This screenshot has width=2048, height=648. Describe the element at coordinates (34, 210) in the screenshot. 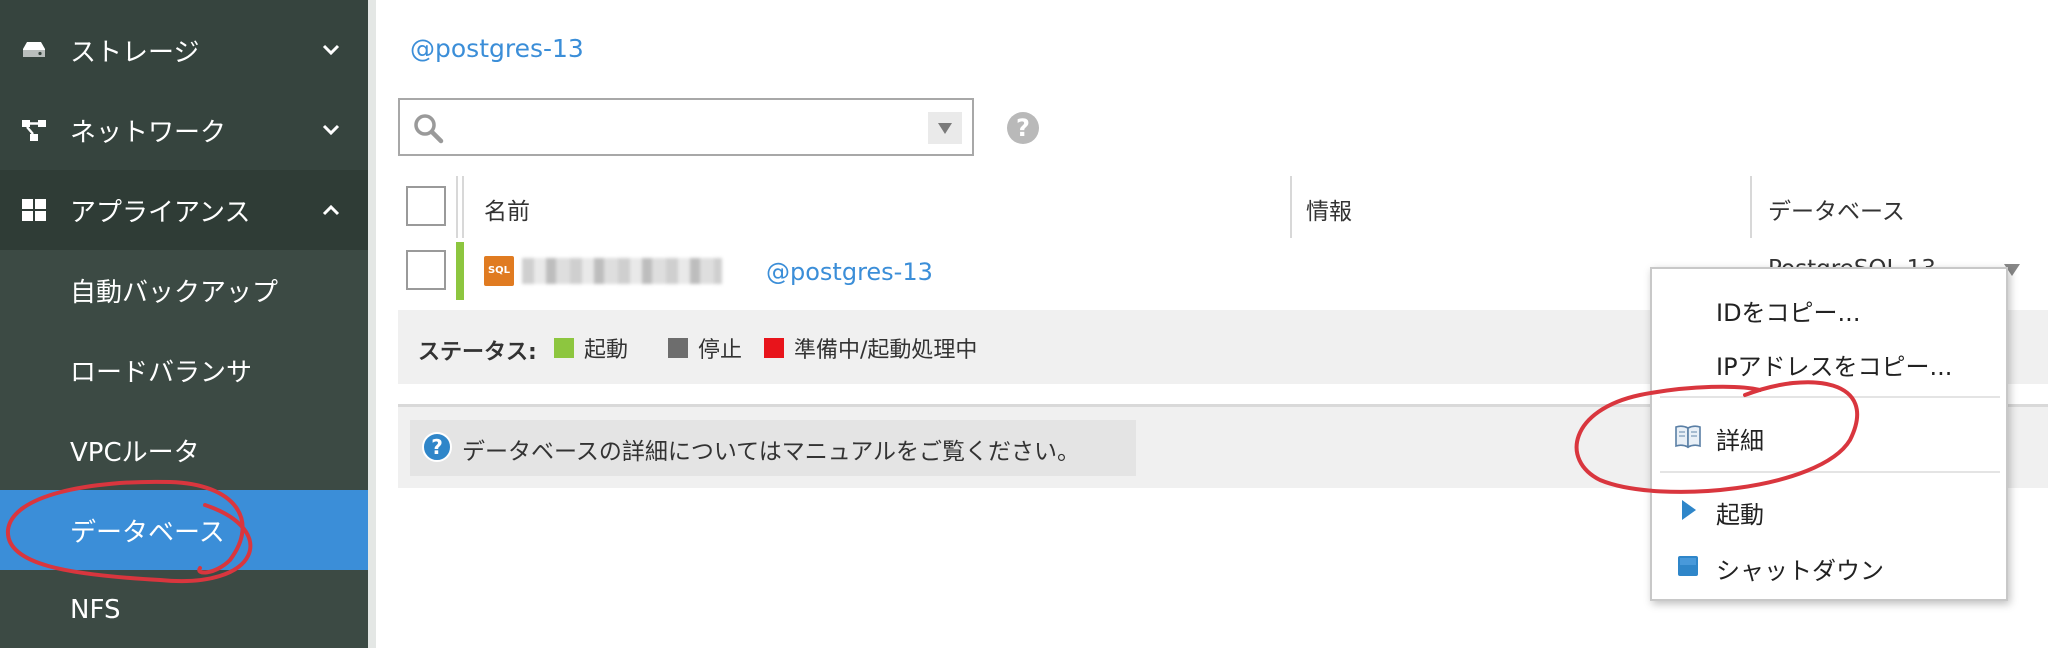

I see `appliance-grid-icon` at that location.